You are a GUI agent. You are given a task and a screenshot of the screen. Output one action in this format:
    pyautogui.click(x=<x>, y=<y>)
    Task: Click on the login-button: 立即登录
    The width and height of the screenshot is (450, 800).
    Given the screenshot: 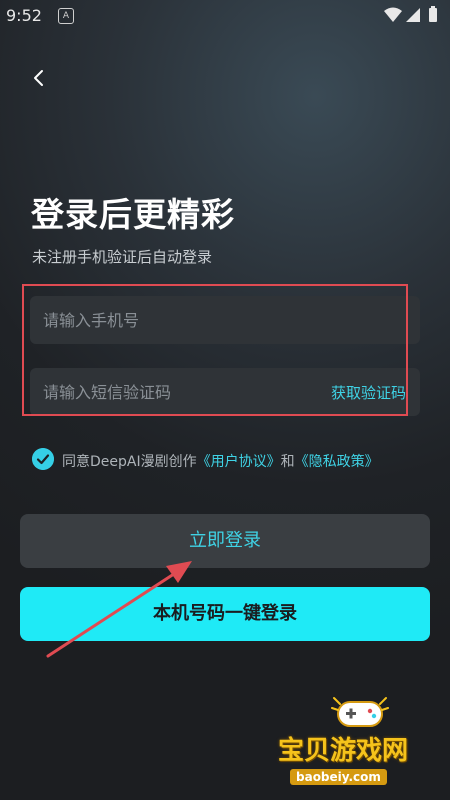 What is the action you would take?
    pyautogui.click(x=225, y=541)
    